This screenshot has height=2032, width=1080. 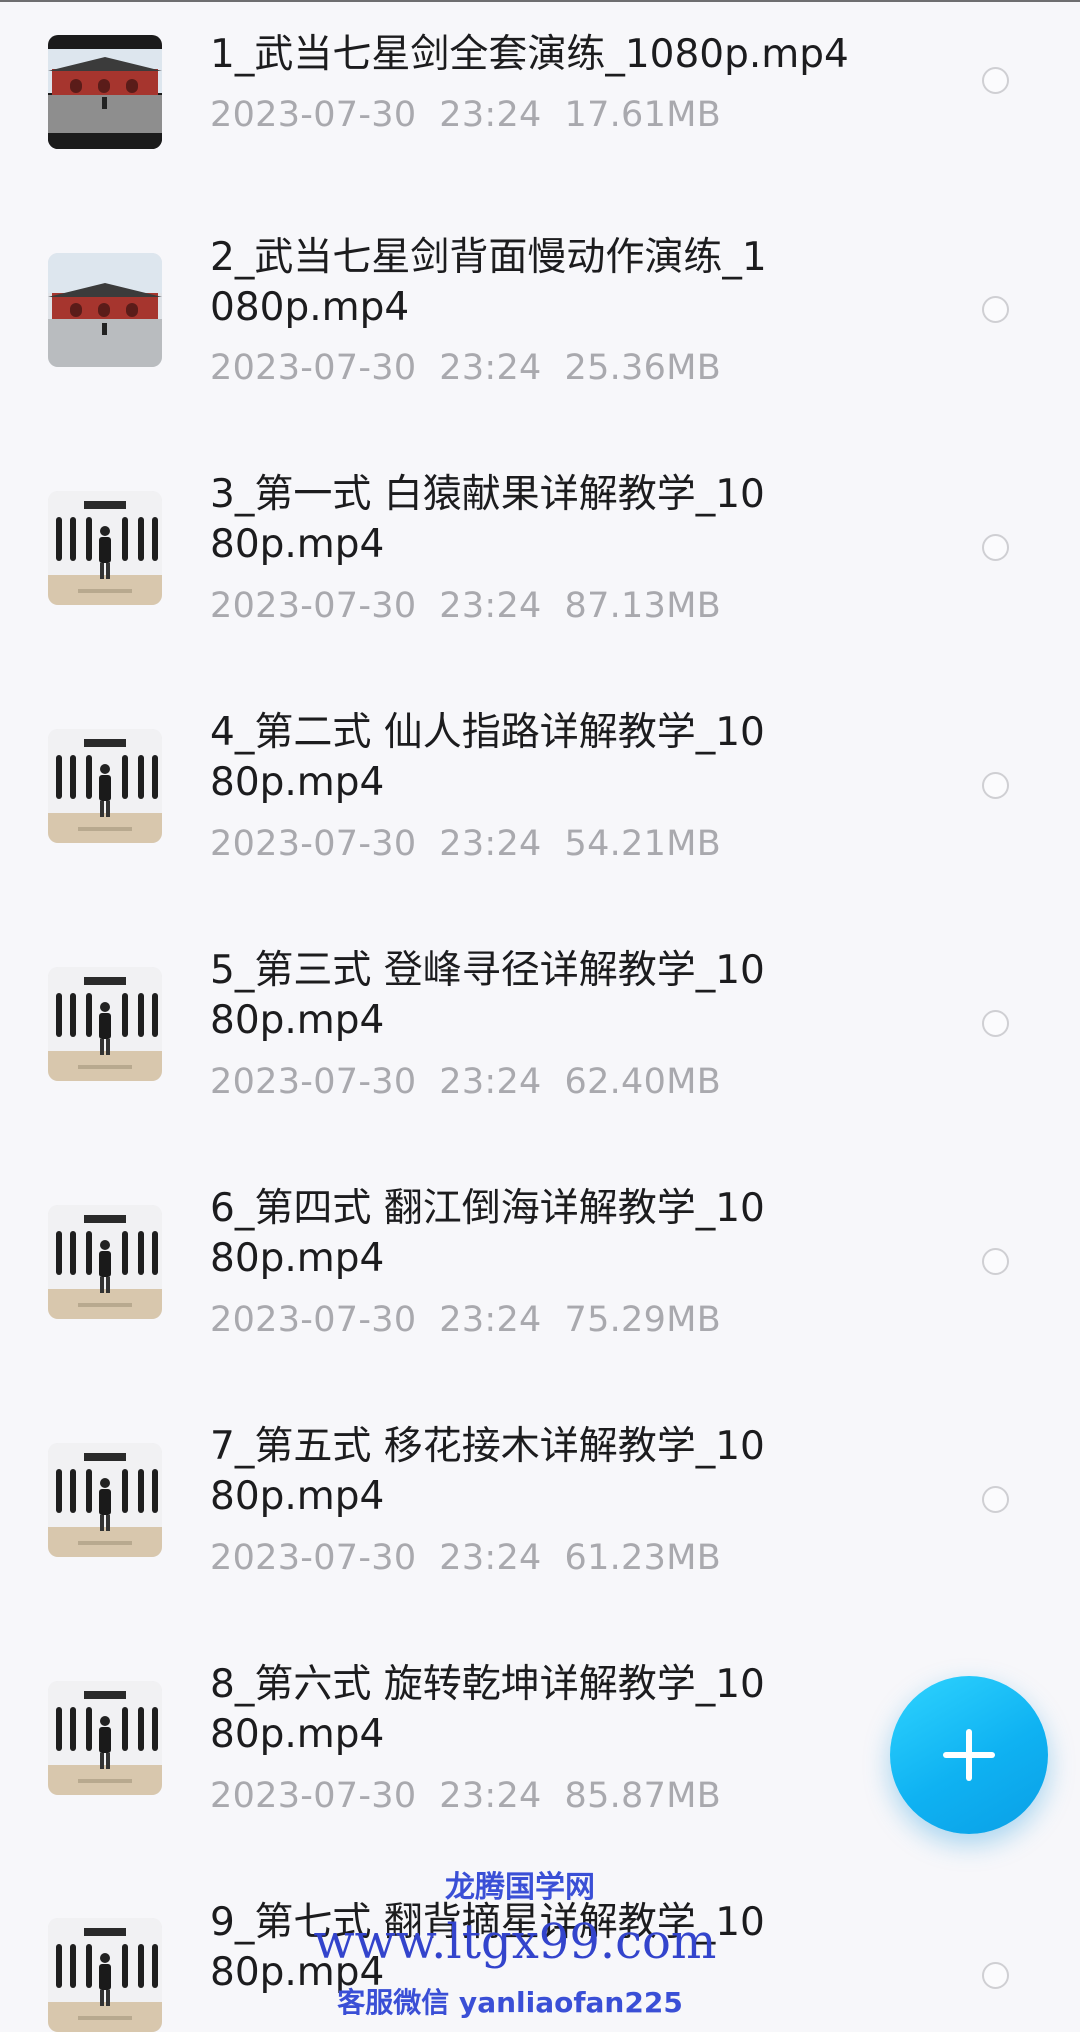 I want to click on file-name: 8_第六式 旋转乾坤详解教学_1080p.mp4, so click(x=487, y=1709).